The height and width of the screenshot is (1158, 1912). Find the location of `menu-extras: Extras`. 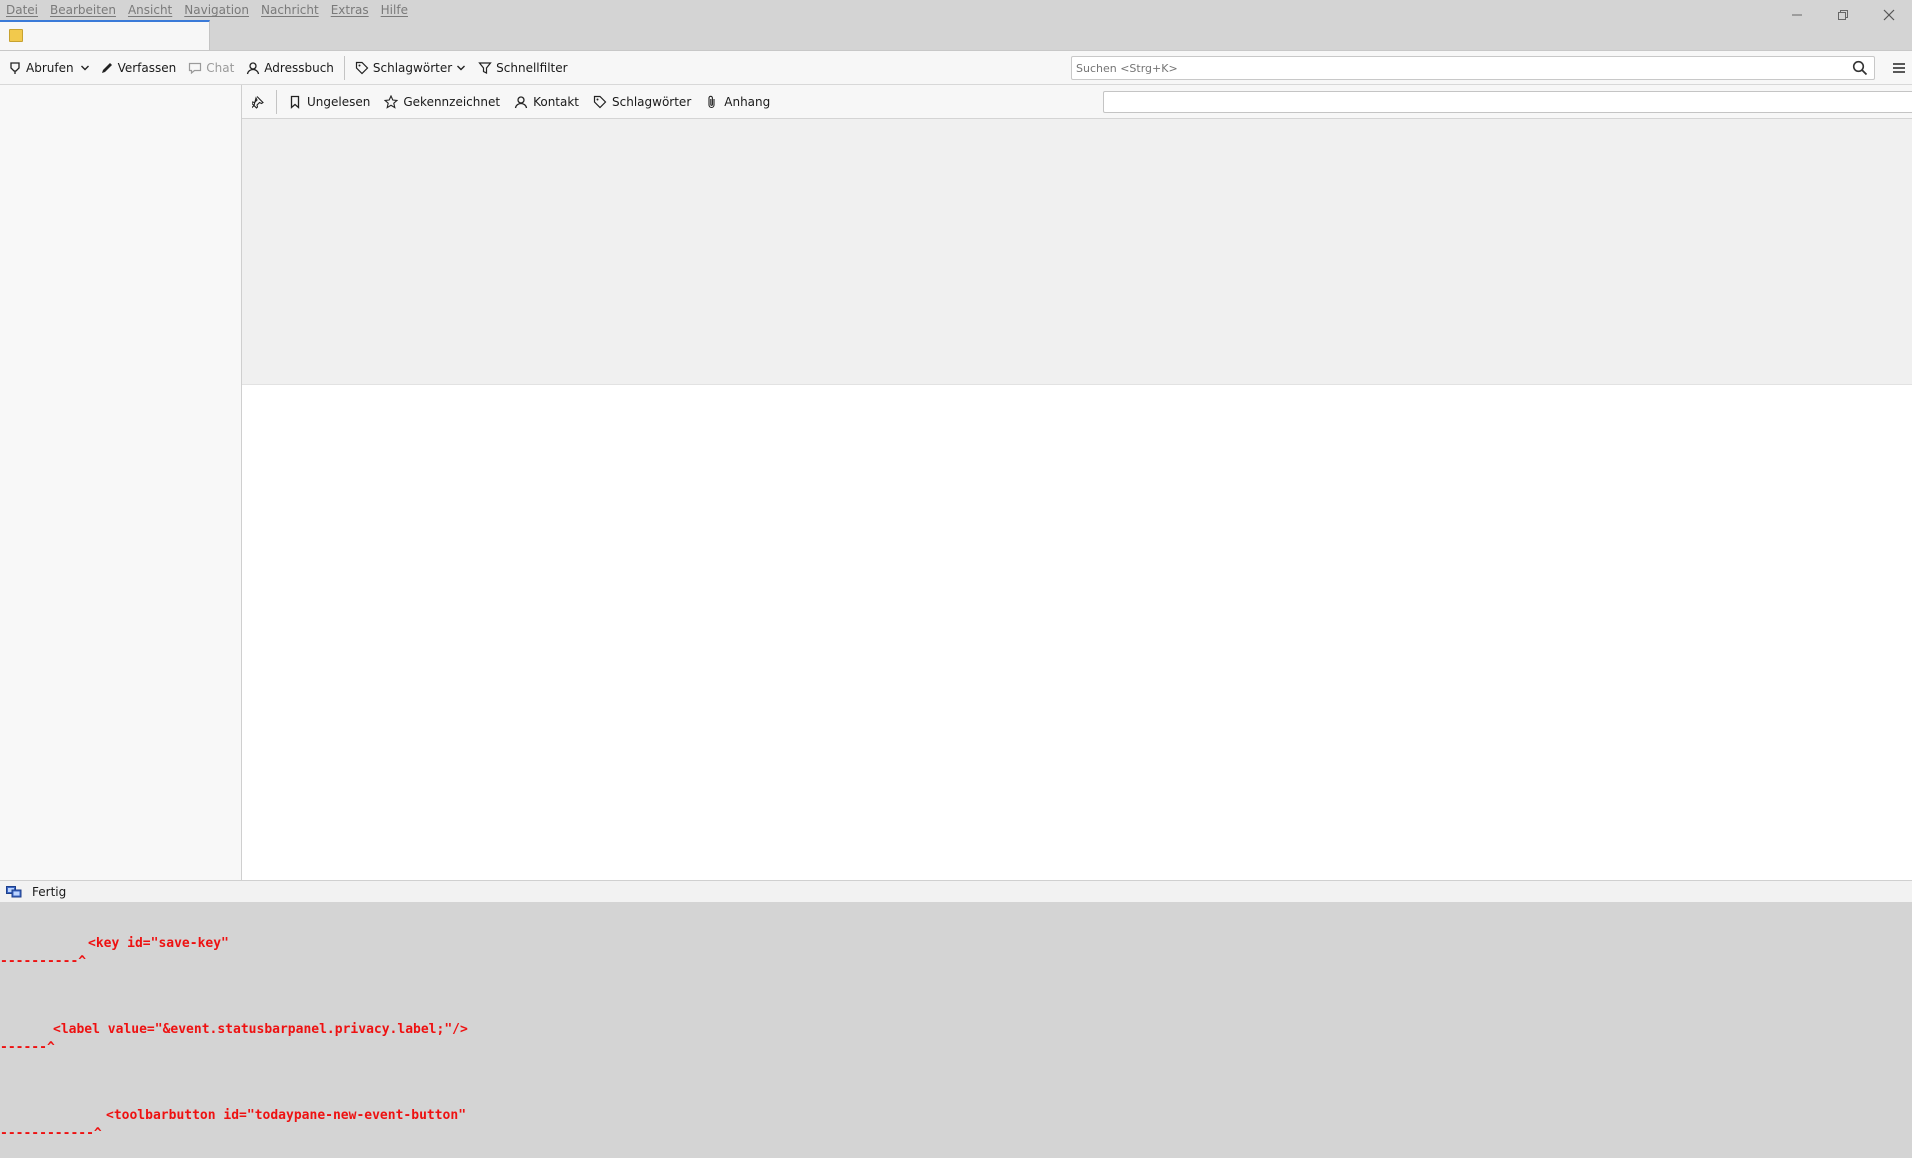

menu-extras: Extras is located at coordinates (350, 10).